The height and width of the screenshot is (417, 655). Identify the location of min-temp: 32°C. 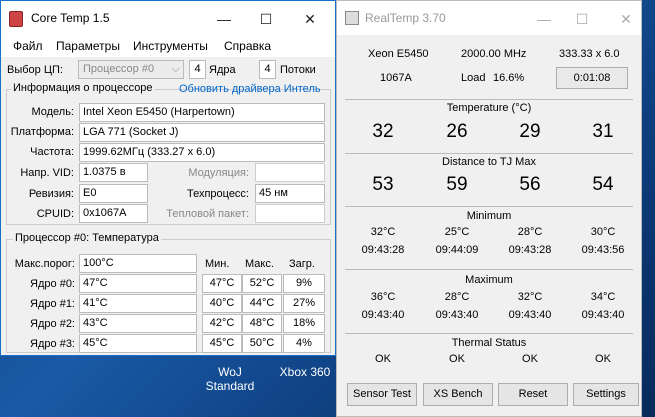
(383, 232).